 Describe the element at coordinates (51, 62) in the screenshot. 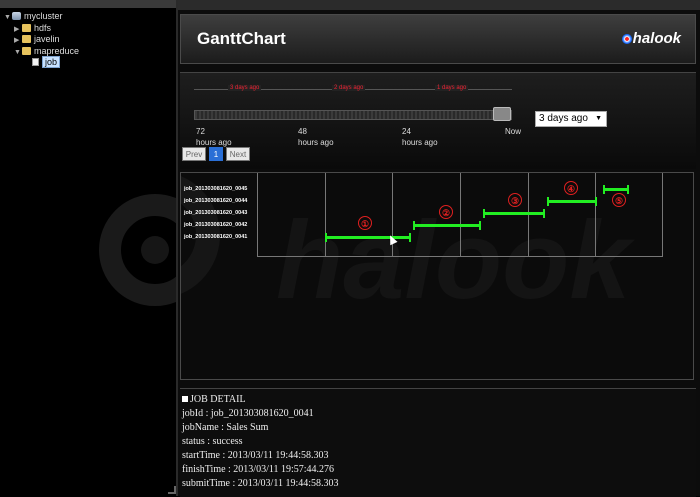

I see `tree-label-job: job` at that location.